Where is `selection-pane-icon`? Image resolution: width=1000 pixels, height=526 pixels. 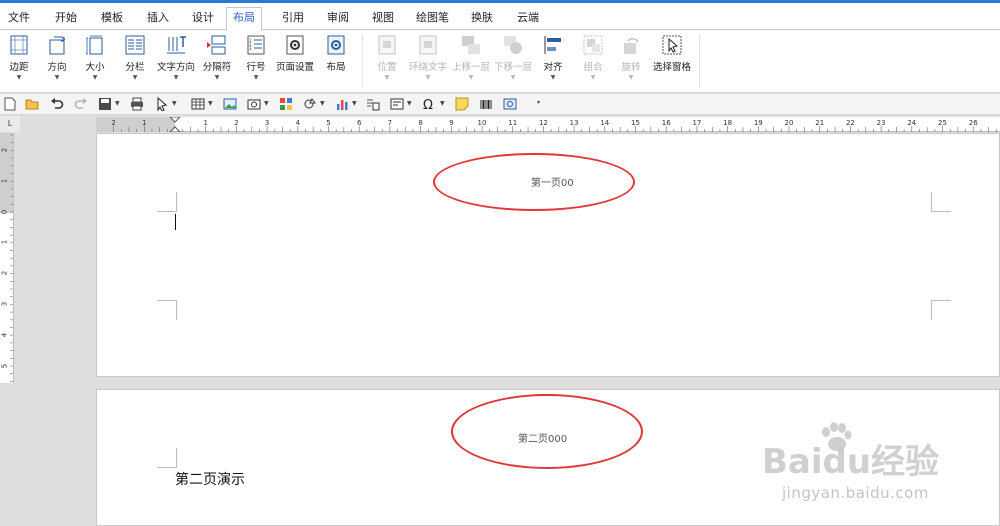
selection-pane-icon is located at coordinates (672, 45).